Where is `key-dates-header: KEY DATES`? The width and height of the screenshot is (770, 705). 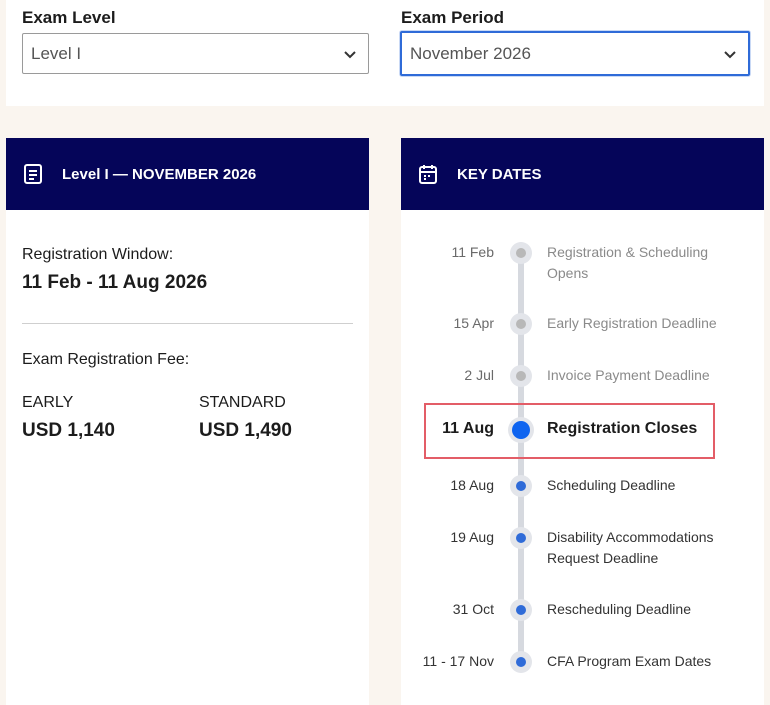
key-dates-header: KEY DATES is located at coordinates (582, 174).